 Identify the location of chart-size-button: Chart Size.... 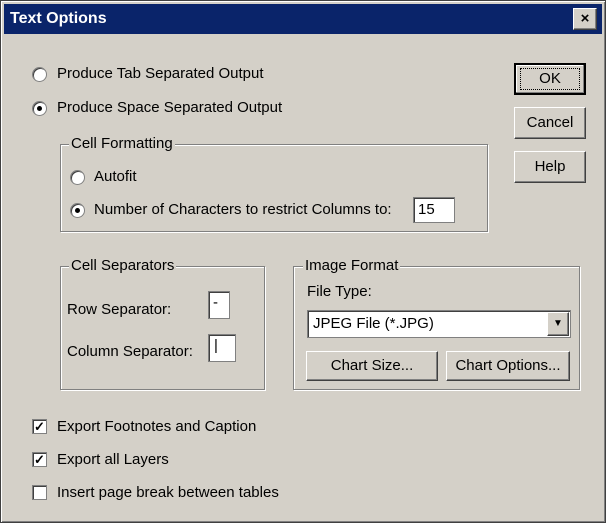
(372, 366).